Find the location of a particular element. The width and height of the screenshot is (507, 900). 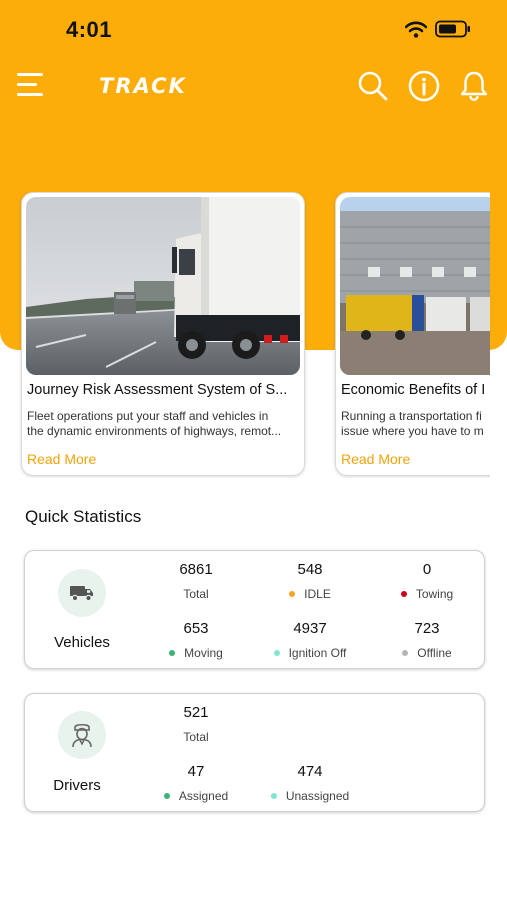

battery-icon is located at coordinates (452, 29).